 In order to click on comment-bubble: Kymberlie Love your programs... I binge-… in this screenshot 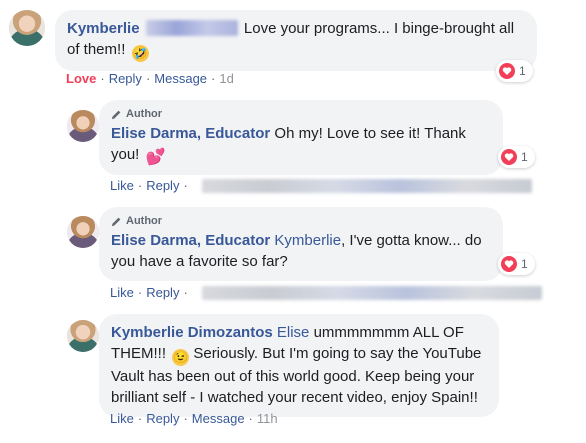, I will do `click(296, 40)`.